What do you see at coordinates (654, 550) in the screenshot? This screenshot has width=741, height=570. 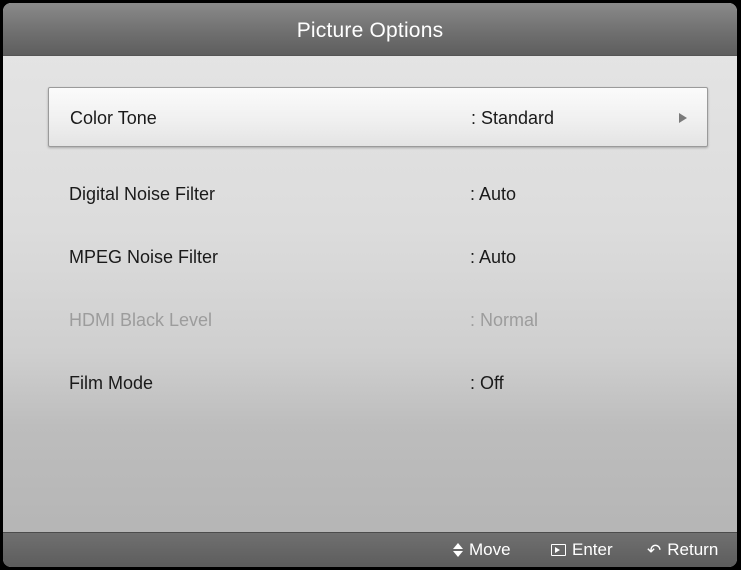 I see `return-icon: ↶` at bounding box center [654, 550].